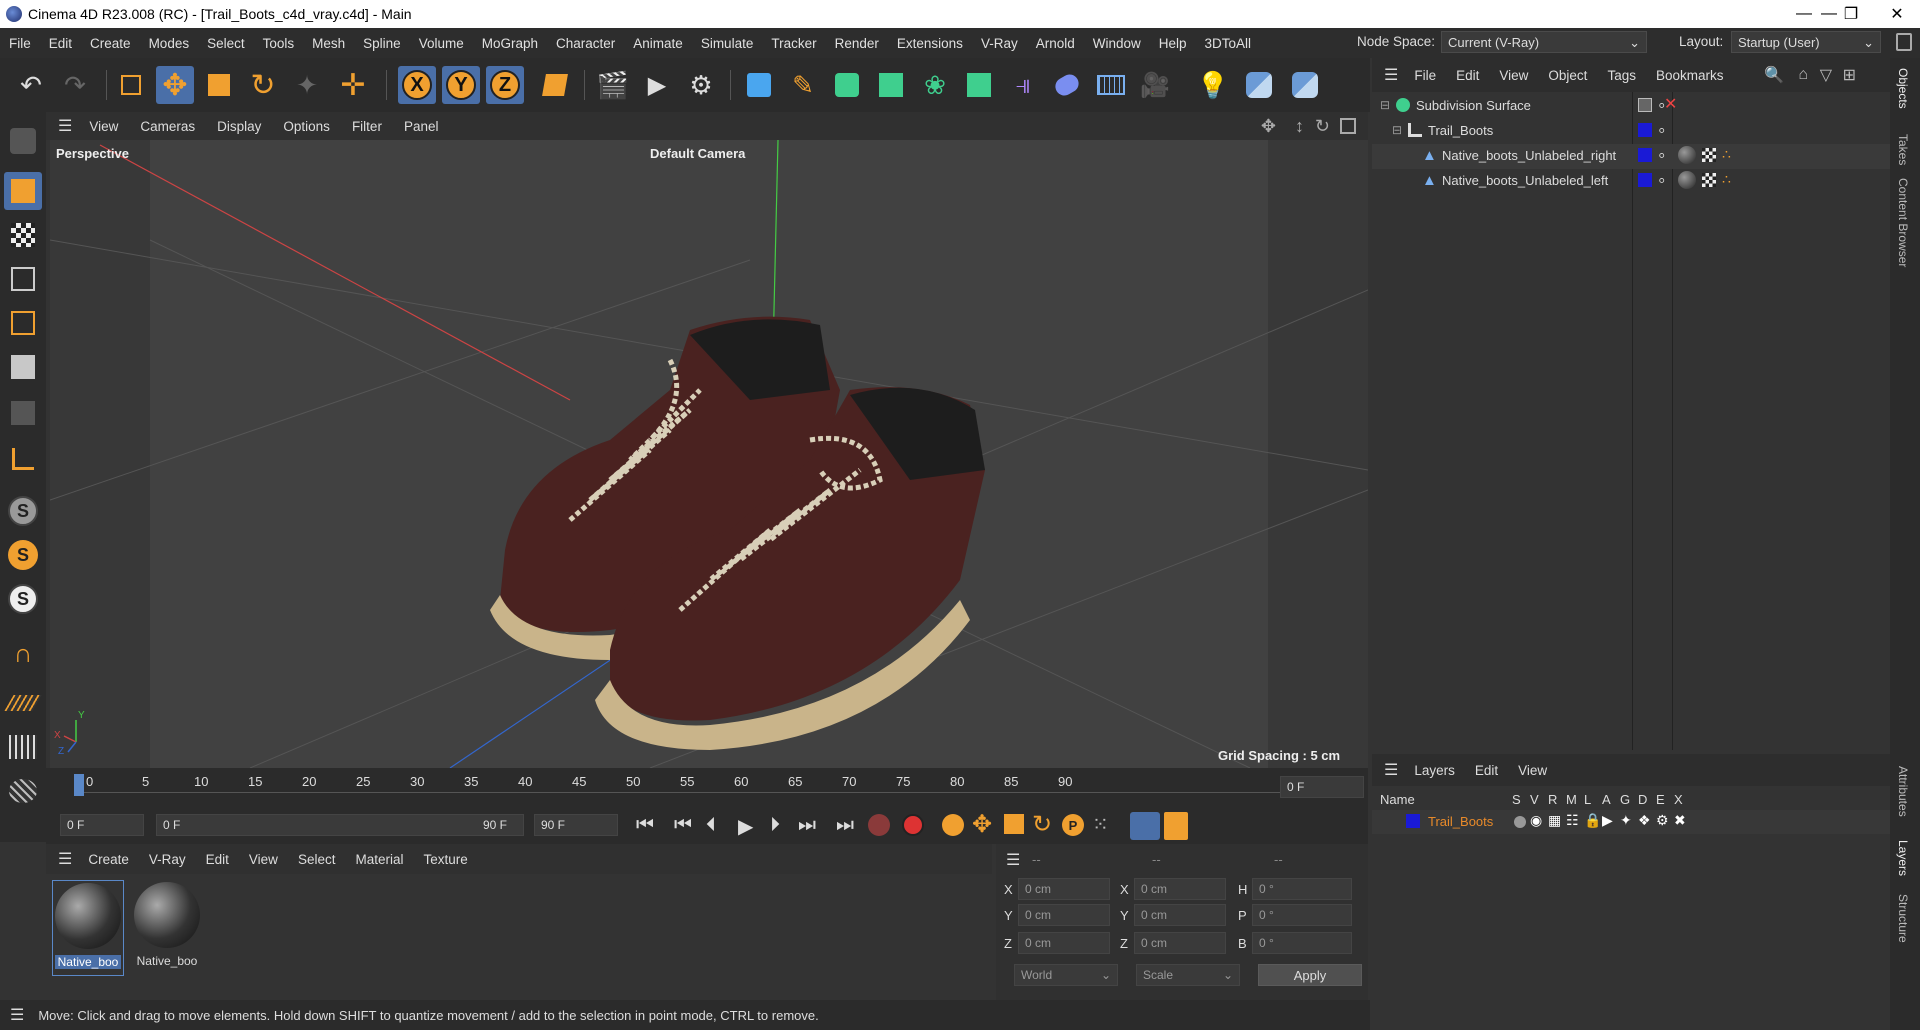 This screenshot has width=1920, height=1030. I want to click on apply-button: Apply, so click(1310, 975).